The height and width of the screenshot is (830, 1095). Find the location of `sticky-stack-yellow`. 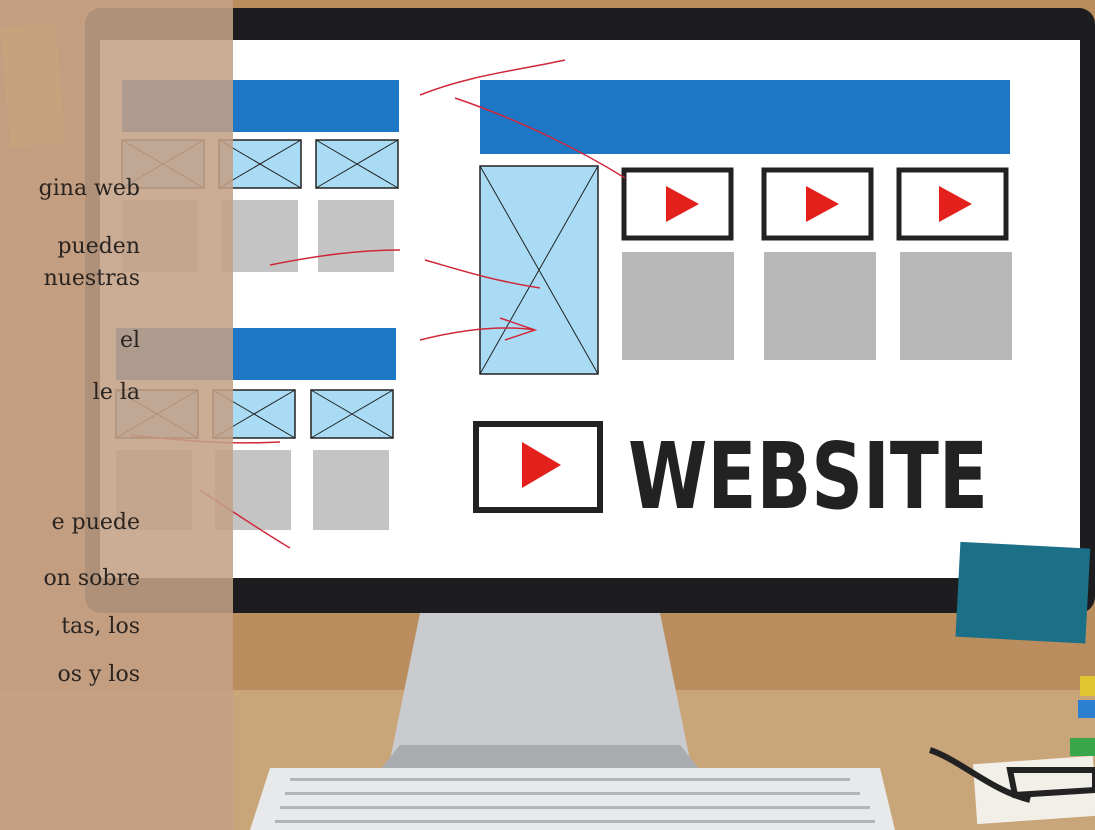

sticky-stack-yellow is located at coordinates (1087, 686).